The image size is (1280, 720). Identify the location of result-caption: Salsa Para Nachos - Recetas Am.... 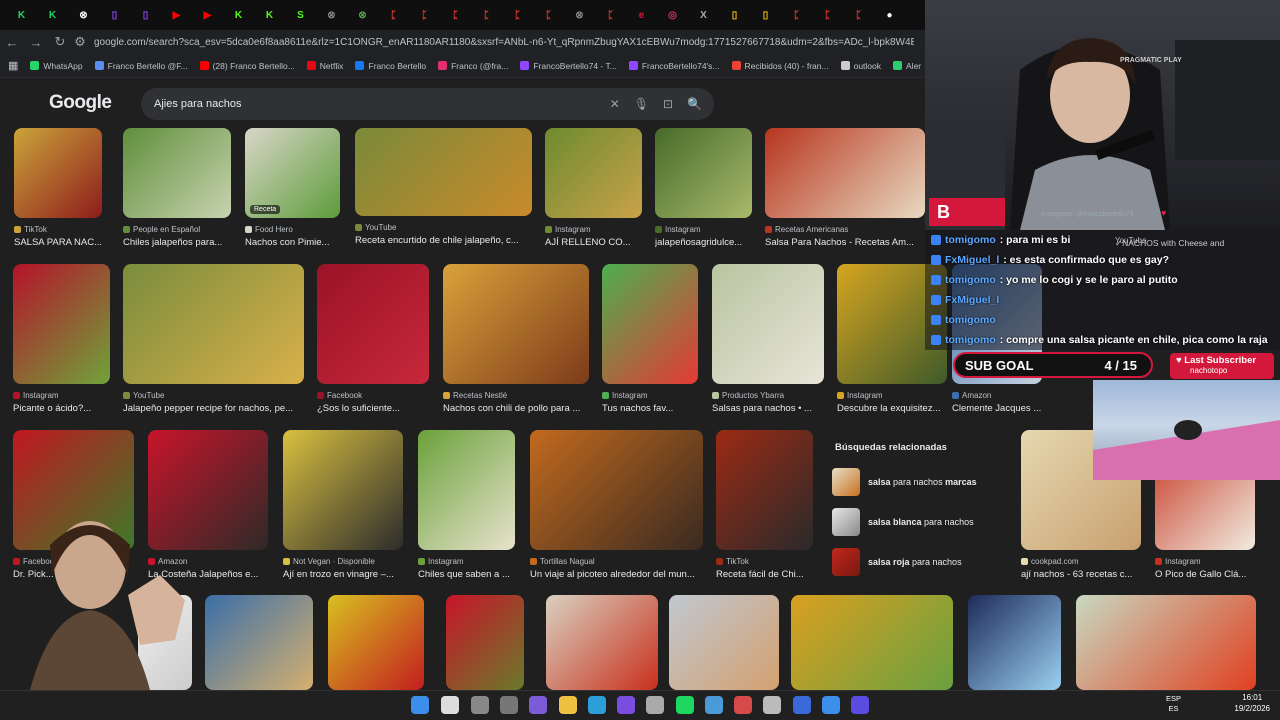
(848, 242).